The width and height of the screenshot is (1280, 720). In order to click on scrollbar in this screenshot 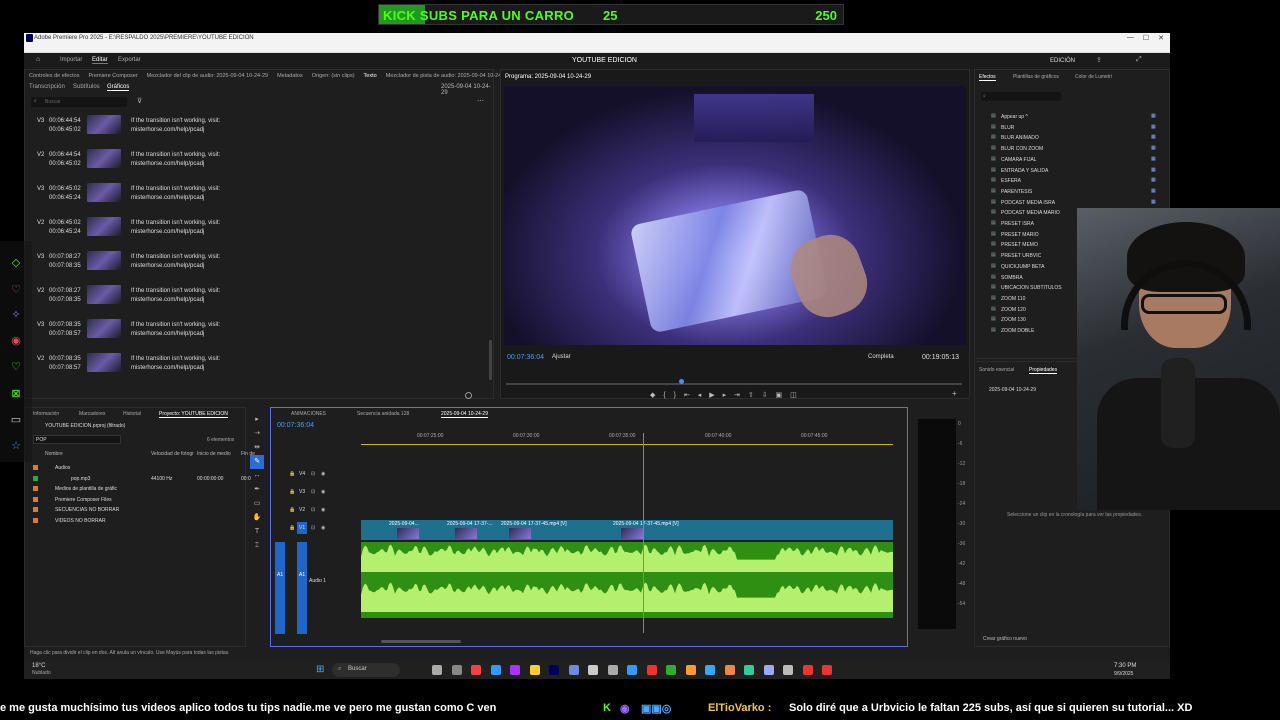, I will do `click(490, 360)`.